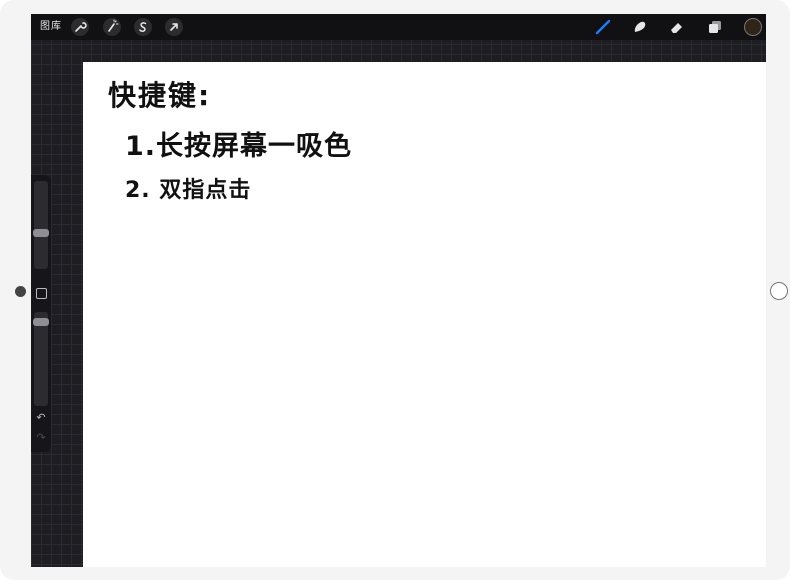 The width and height of the screenshot is (790, 580). What do you see at coordinates (398, 27) in the screenshot?
I see `top-toolbar: 图库` at bounding box center [398, 27].